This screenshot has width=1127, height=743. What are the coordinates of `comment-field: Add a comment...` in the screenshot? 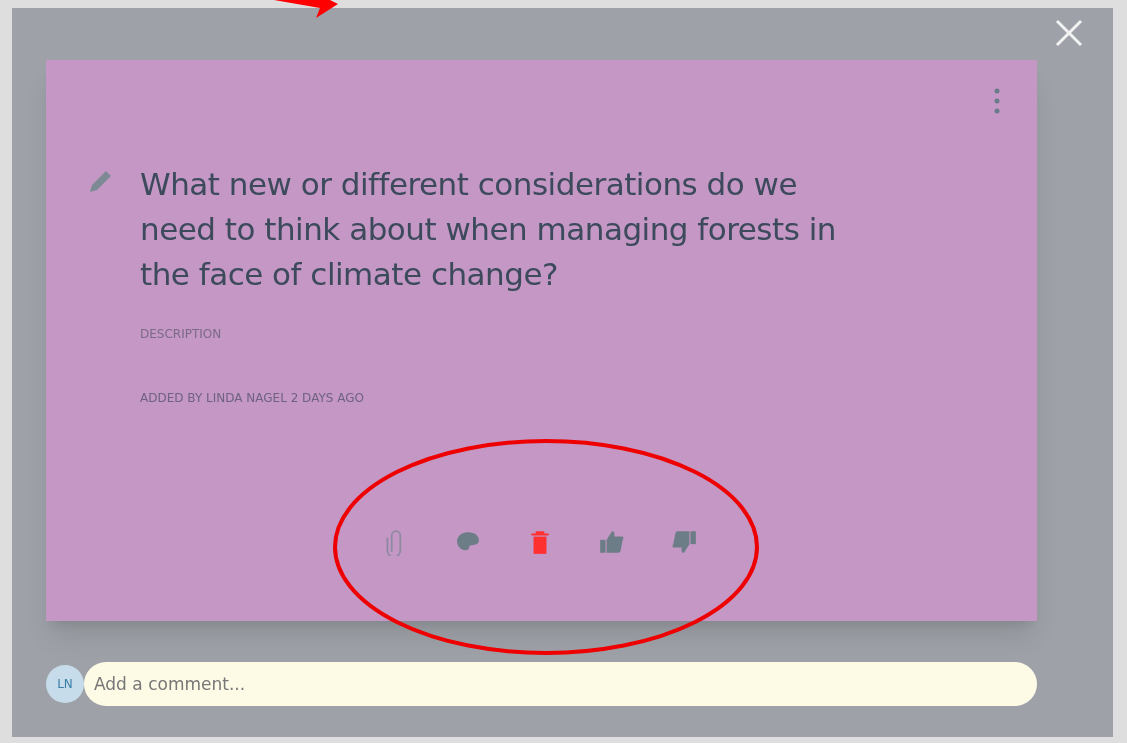 It's located at (560, 684).